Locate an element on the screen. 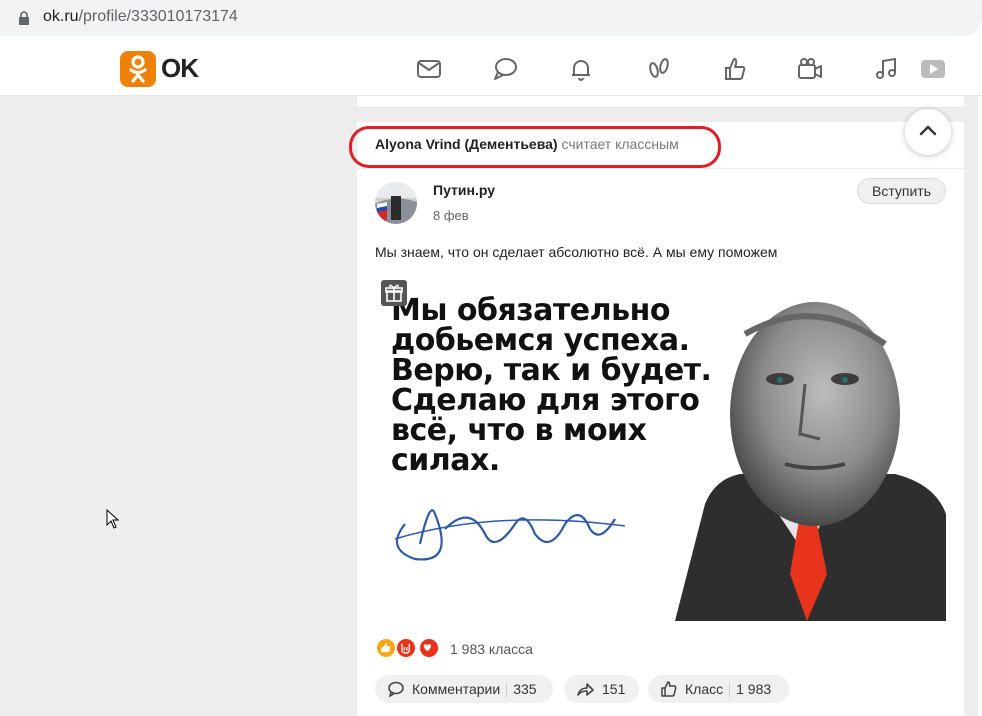 The width and height of the screenshot is (982, 716). quote-line: добьемся успеха. is located at coordinates (540, 340).